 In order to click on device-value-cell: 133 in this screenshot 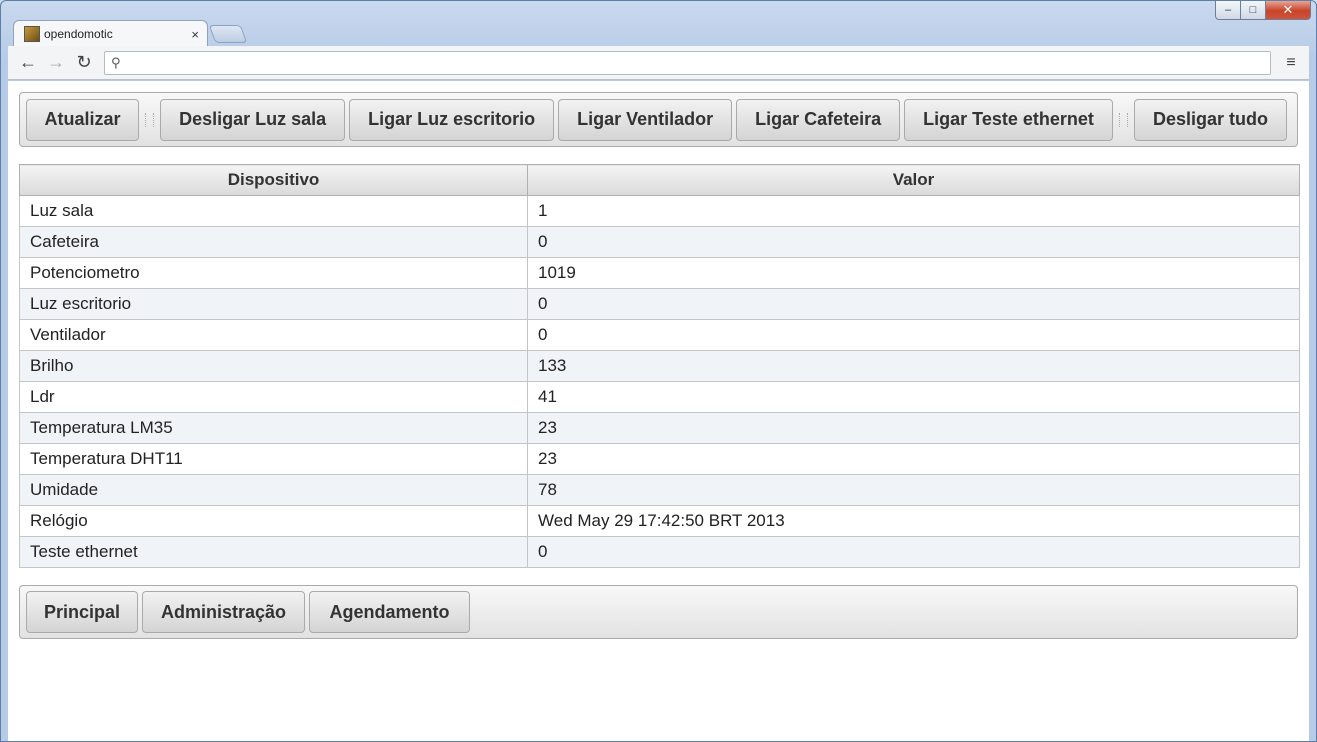, I will do `click(913, 366)`.